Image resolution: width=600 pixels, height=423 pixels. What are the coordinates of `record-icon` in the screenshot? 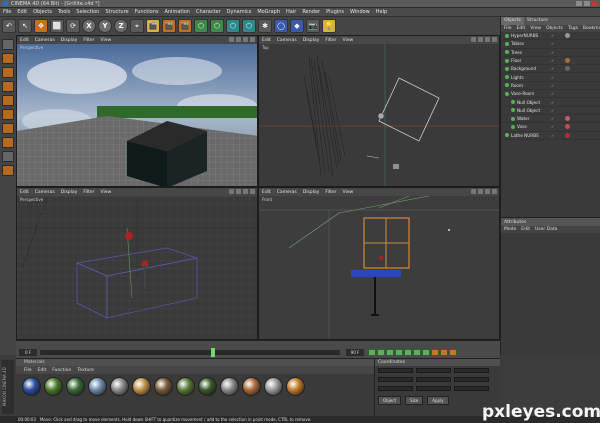 It's located at (435, 352).